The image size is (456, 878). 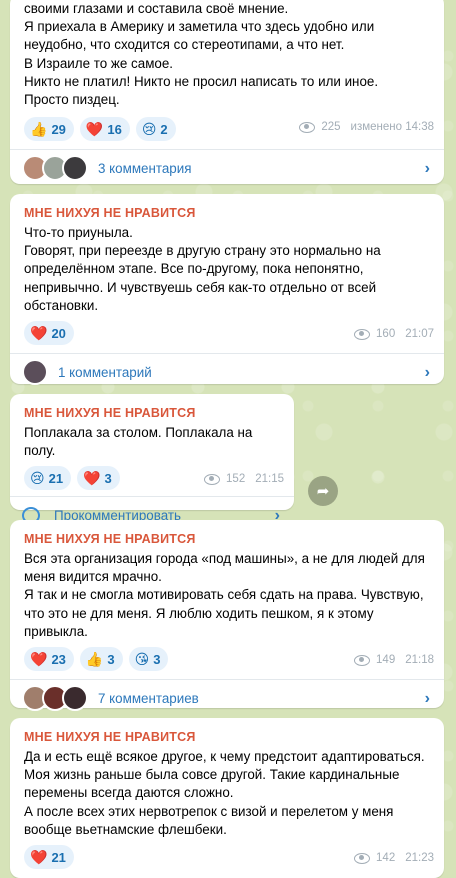 What do you see at coordinates (419, 858) in the screenshot?
I see `post-time: 21:23` at bounding box center [419, 858].